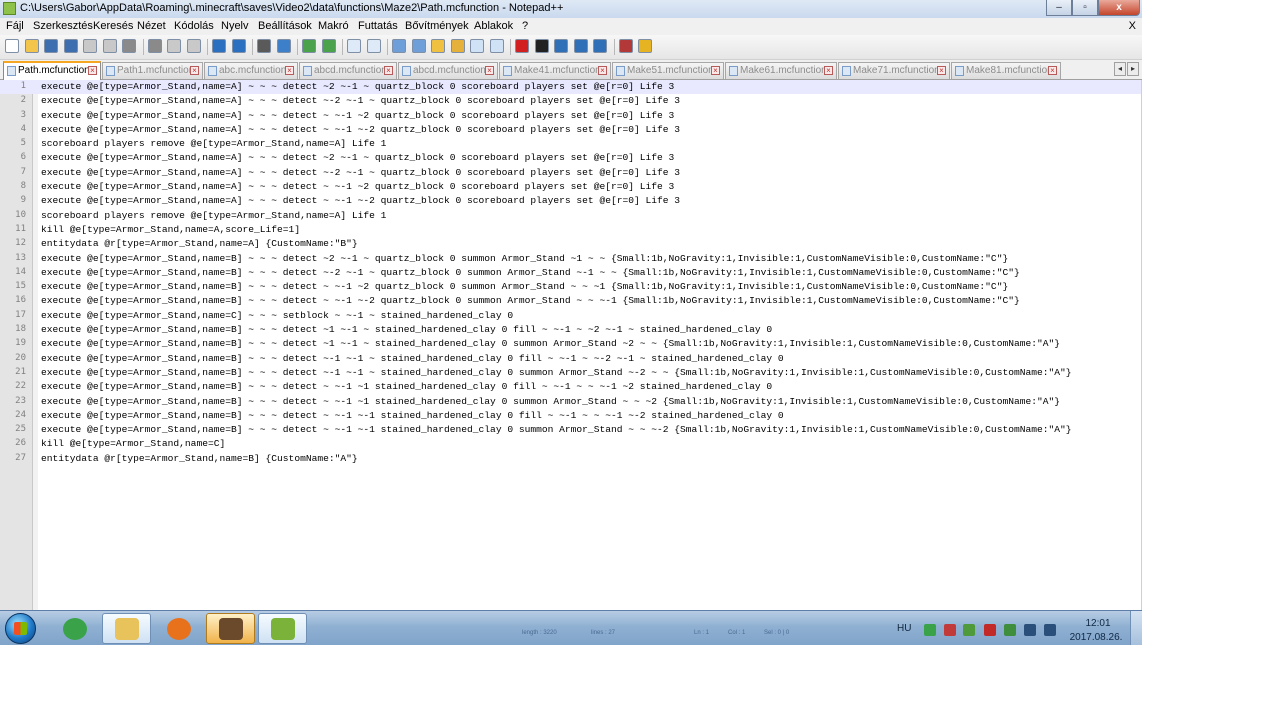  Describe the element at coordinates (457, 46) in the screenshot. I see `doc-map-icon` at that location.